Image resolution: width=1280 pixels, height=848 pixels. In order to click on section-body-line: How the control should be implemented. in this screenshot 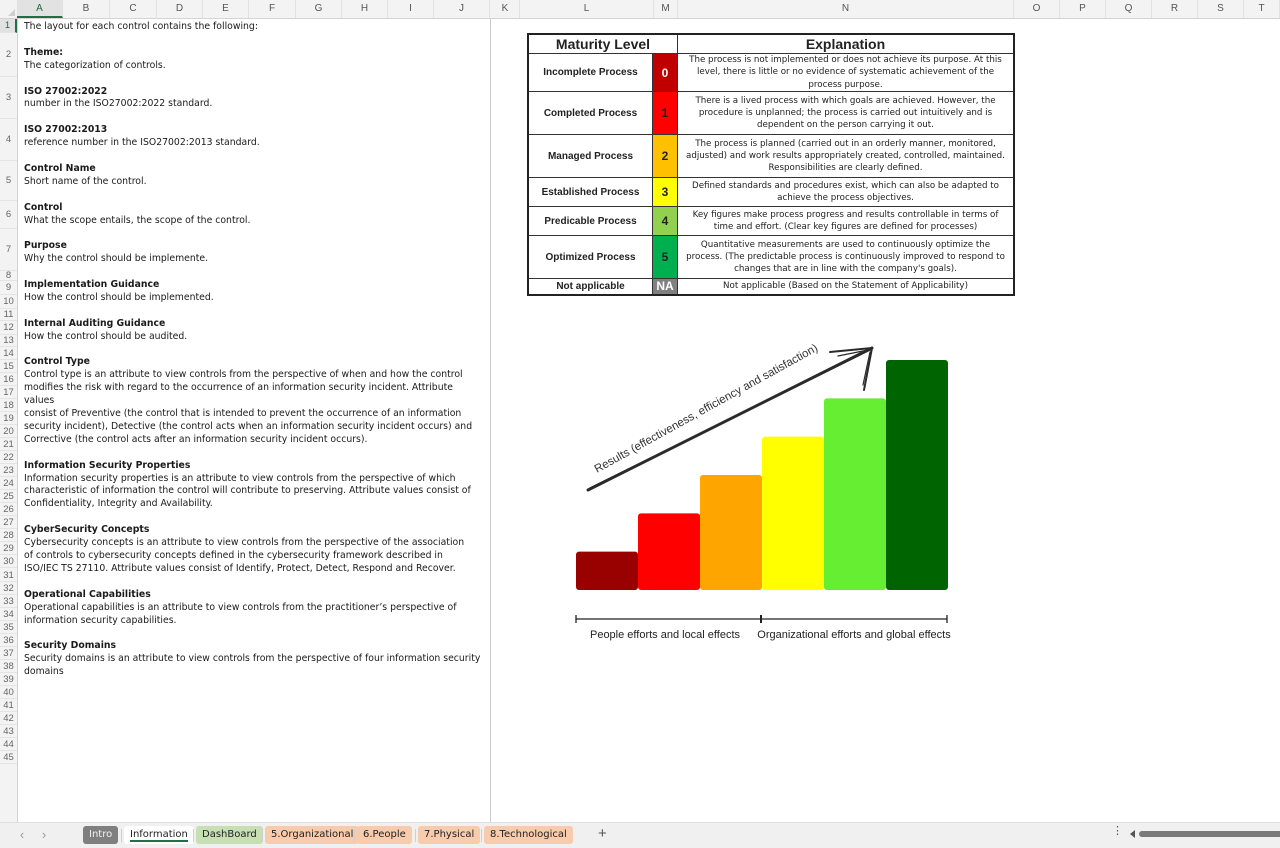, I will do `click(119, 297)`.